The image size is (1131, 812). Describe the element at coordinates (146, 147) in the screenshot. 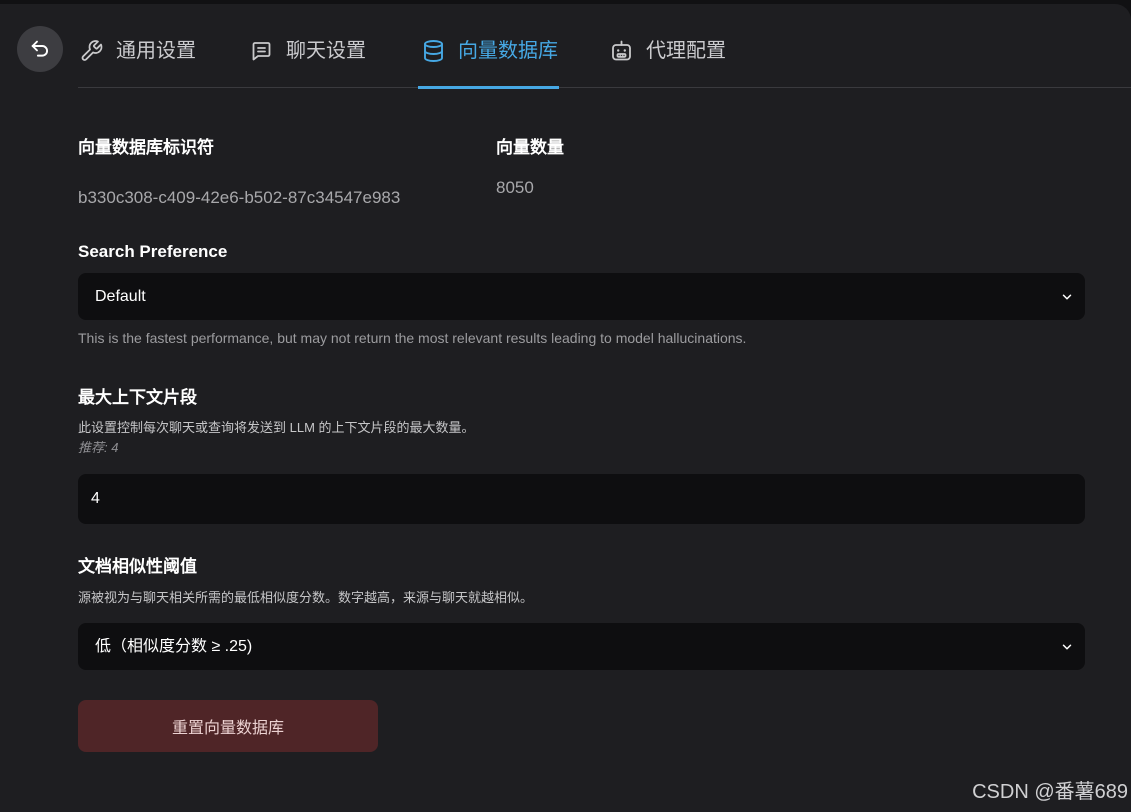

I see `vector-db-identifier-label: 向量数据库标识符` at that location.